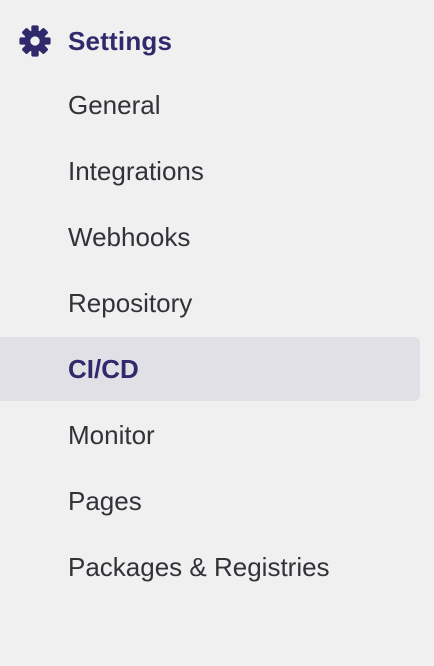 This screenshot has width=434, height=666. Describe the element at coordinates (217, 435) in the screenshot. I see `nav-item-monitor: Monitor` at that location.